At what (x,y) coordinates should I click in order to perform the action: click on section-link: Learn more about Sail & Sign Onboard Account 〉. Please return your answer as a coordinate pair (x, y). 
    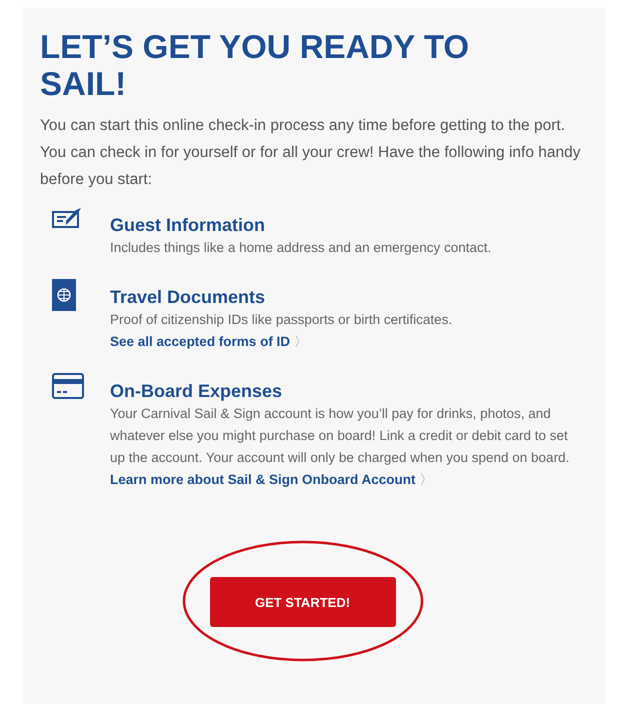
    Looking at the image, I should click on (272, 480).